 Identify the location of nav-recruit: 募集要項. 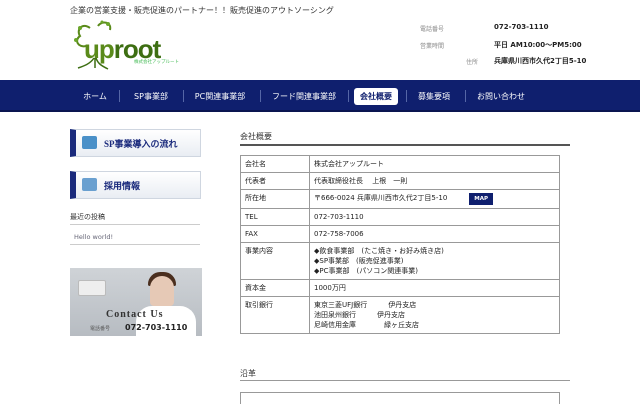
(434, 96).